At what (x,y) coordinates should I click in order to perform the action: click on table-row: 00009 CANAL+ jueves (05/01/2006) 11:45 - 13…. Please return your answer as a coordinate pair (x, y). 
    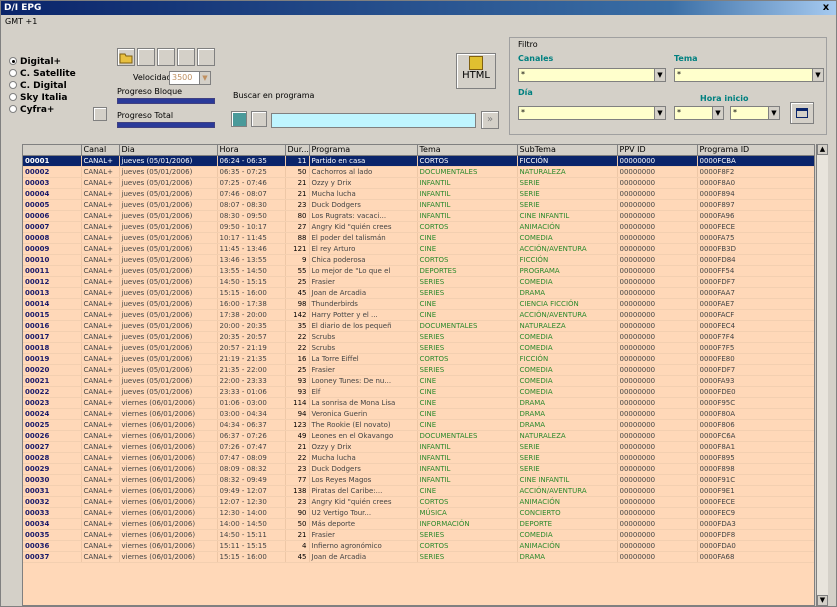
    Looking at the image, I should click on (418, 249).